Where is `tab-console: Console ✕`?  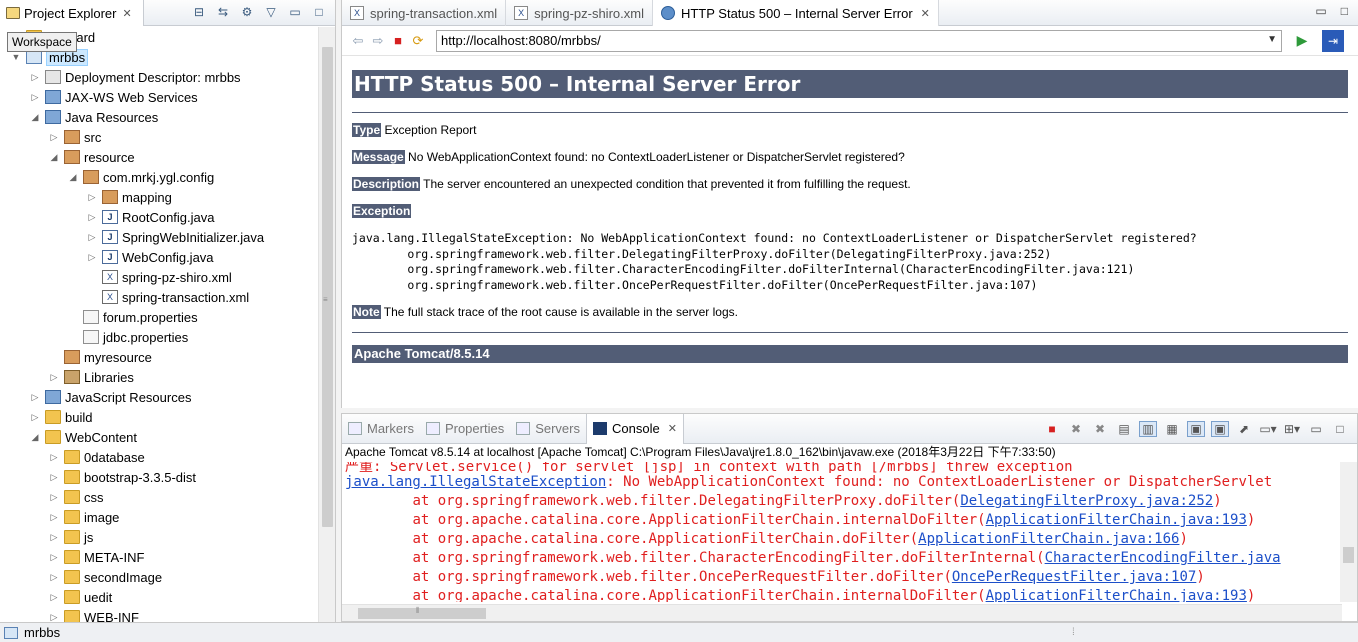
tab-console: Console ✕ is located at coordinates (635, 428).